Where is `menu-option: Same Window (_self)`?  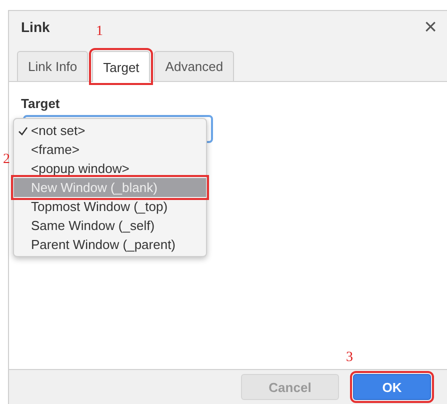 menu-option: Same Window (_self) is located at coordinates (110, 225).